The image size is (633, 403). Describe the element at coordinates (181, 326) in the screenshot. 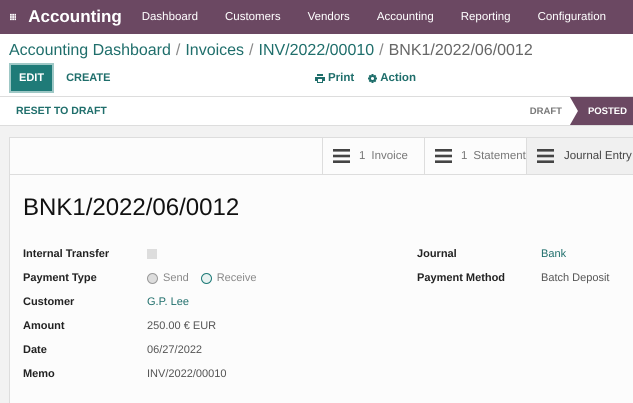

I see `field-value: 250.00 € EUR` at that location.